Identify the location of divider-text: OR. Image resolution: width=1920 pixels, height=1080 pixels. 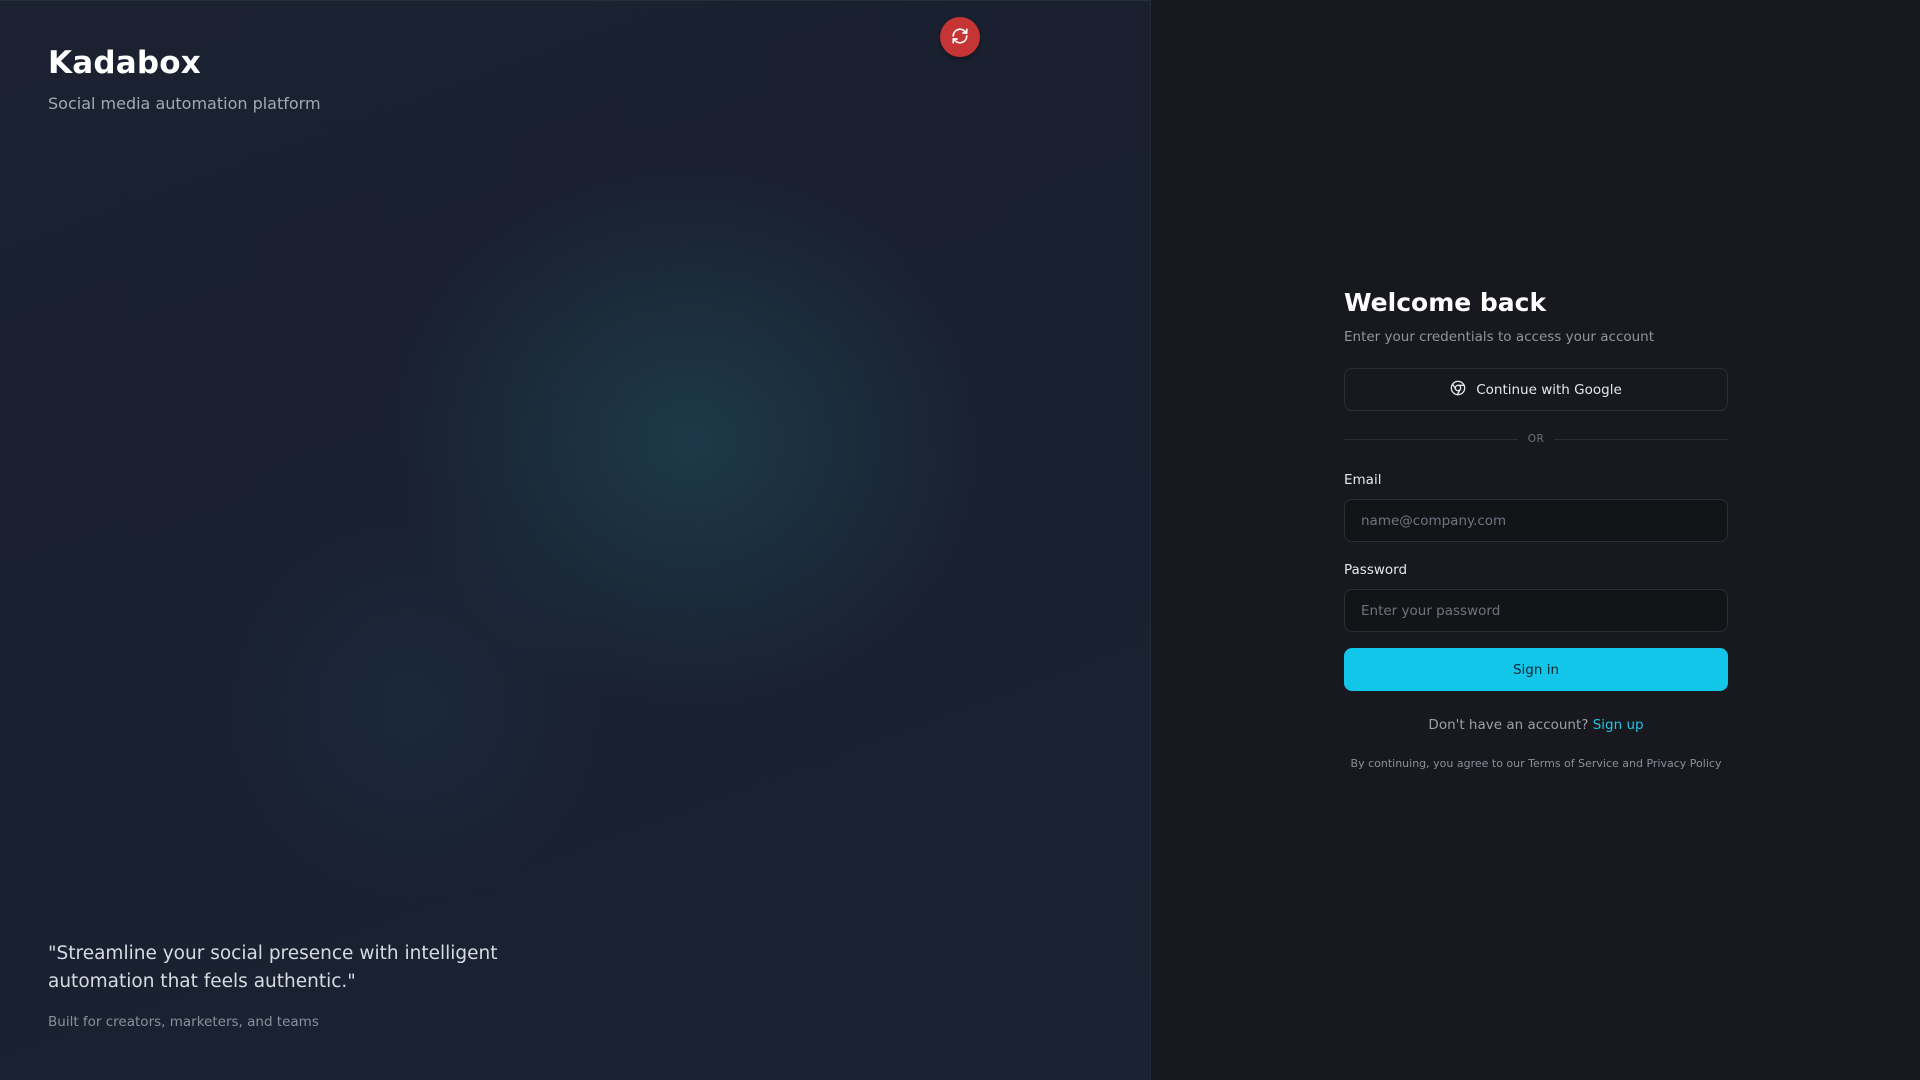
(1536, 439).